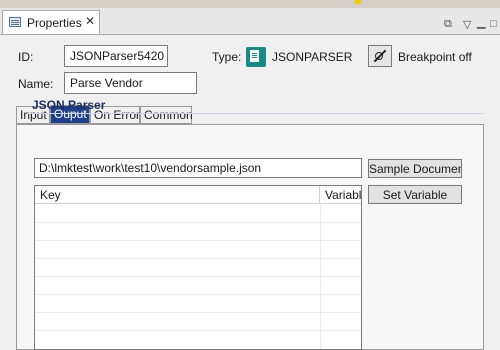  What do you see at coordinates (481, 22) in the screenshot?
I see `minimize-icon: ▁` at bounding box center [481, 22].